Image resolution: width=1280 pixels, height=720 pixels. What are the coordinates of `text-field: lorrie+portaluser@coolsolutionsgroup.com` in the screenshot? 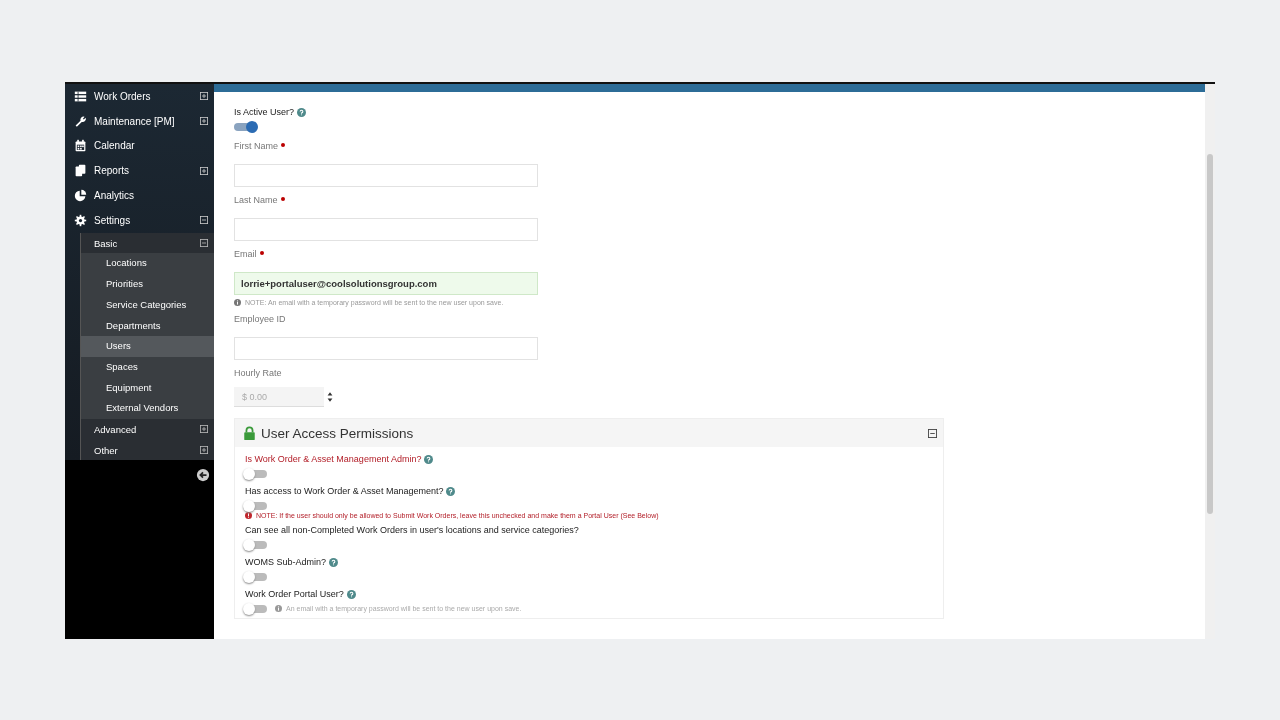 It's located at (386, 283).